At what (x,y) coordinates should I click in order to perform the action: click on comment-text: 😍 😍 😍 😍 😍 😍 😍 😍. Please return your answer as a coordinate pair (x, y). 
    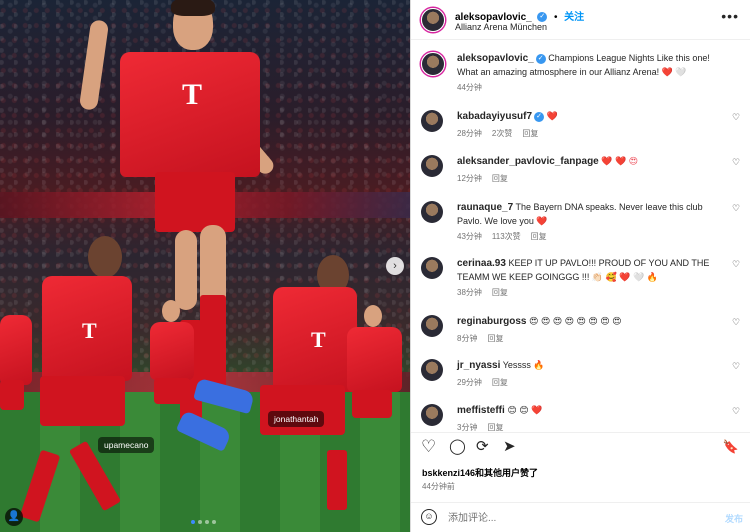
    Looking at the image, I should click on (575, 321).